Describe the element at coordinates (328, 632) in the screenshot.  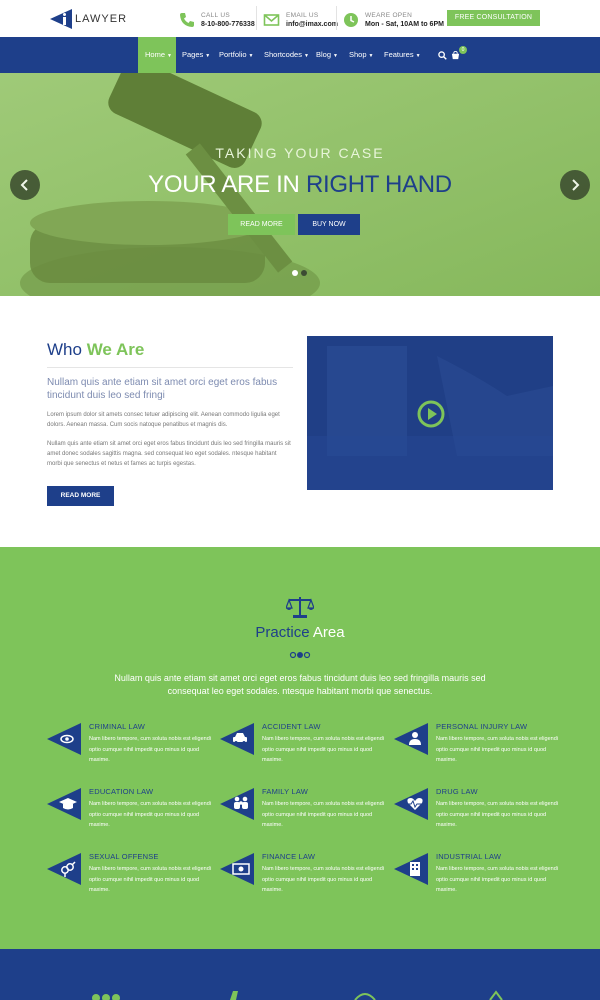
I see `title-highlight: Area` at that location.